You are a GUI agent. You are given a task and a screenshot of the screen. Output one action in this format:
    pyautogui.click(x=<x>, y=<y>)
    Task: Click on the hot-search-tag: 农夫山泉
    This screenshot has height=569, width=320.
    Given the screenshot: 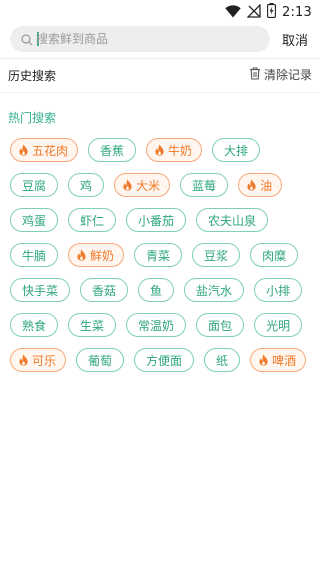 What is the action you would take?
    pyautogui.click(x=232, y=220)
    